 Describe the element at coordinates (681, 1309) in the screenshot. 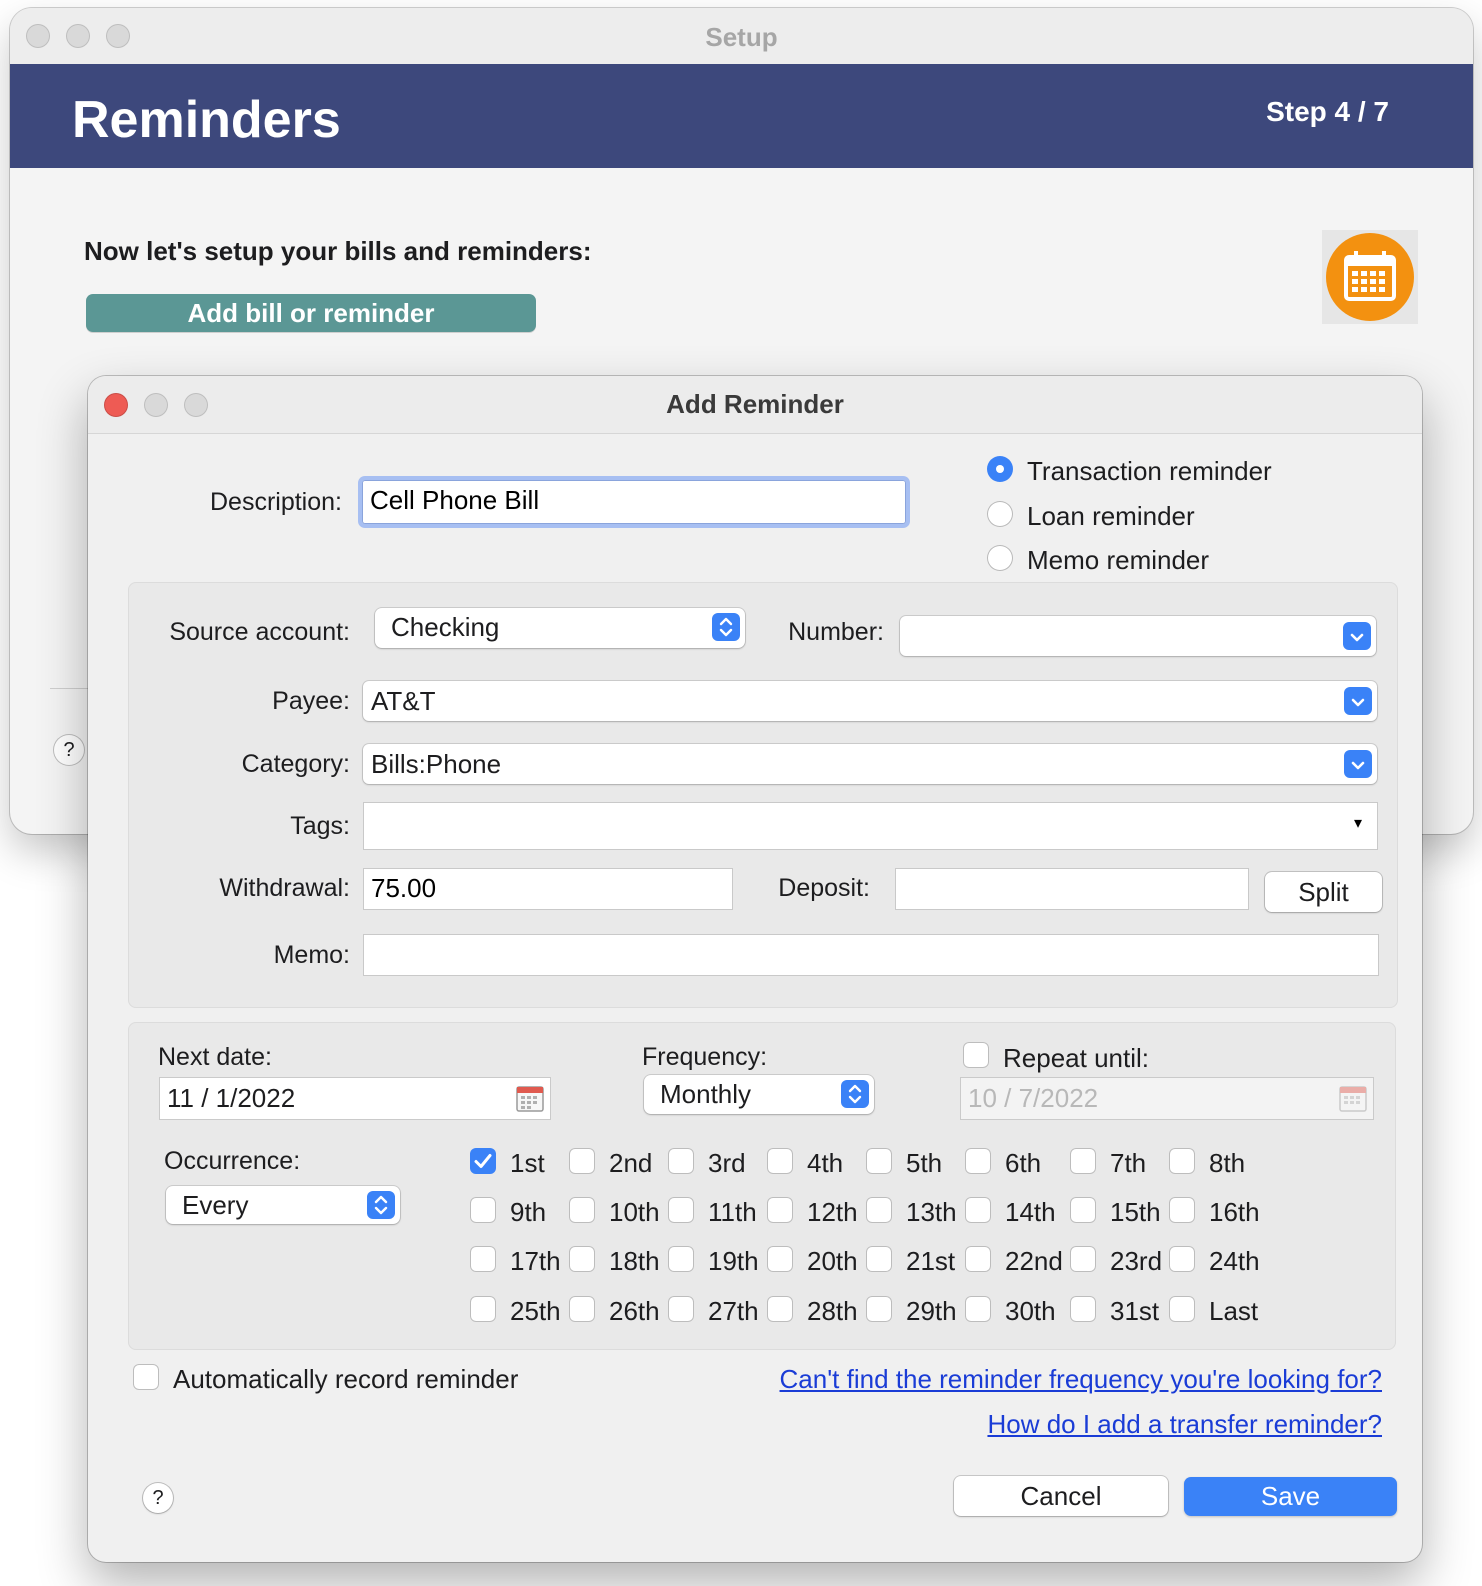

I see `day-checkbox-27th` at that location.